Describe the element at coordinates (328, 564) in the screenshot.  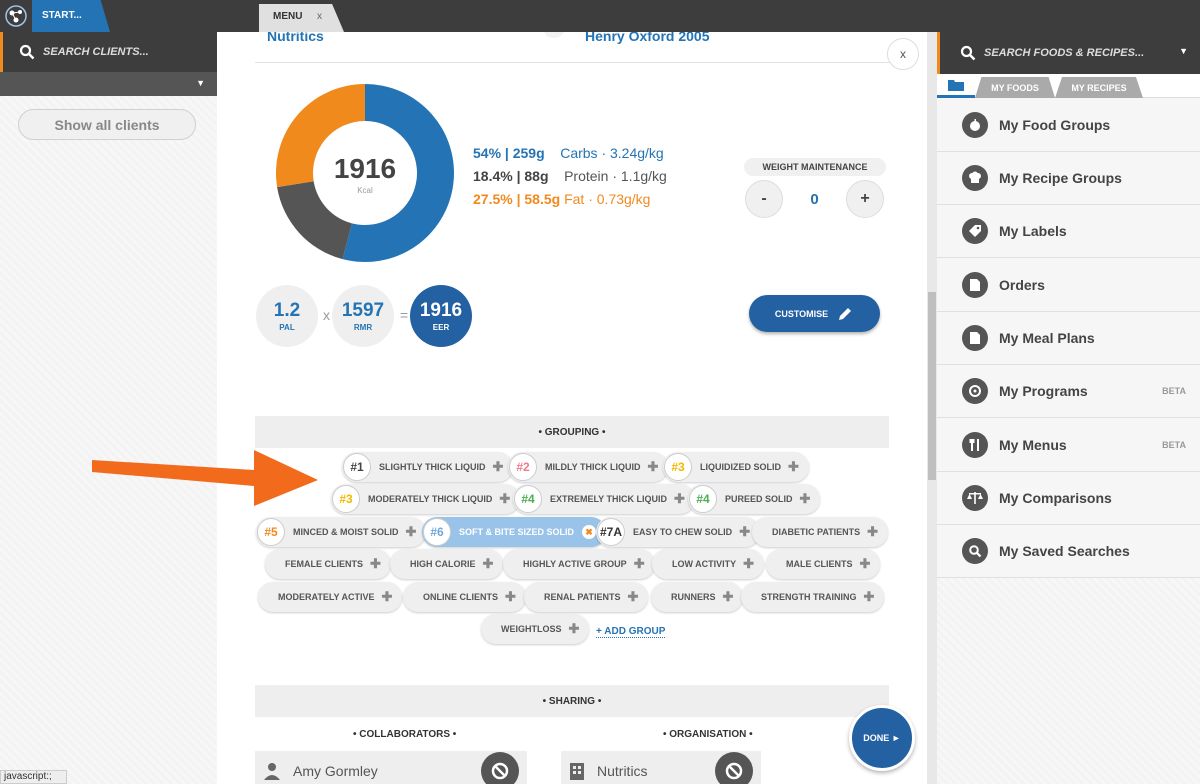
I see `group-tag: FEMALE CLIENTS ✚` at that location.